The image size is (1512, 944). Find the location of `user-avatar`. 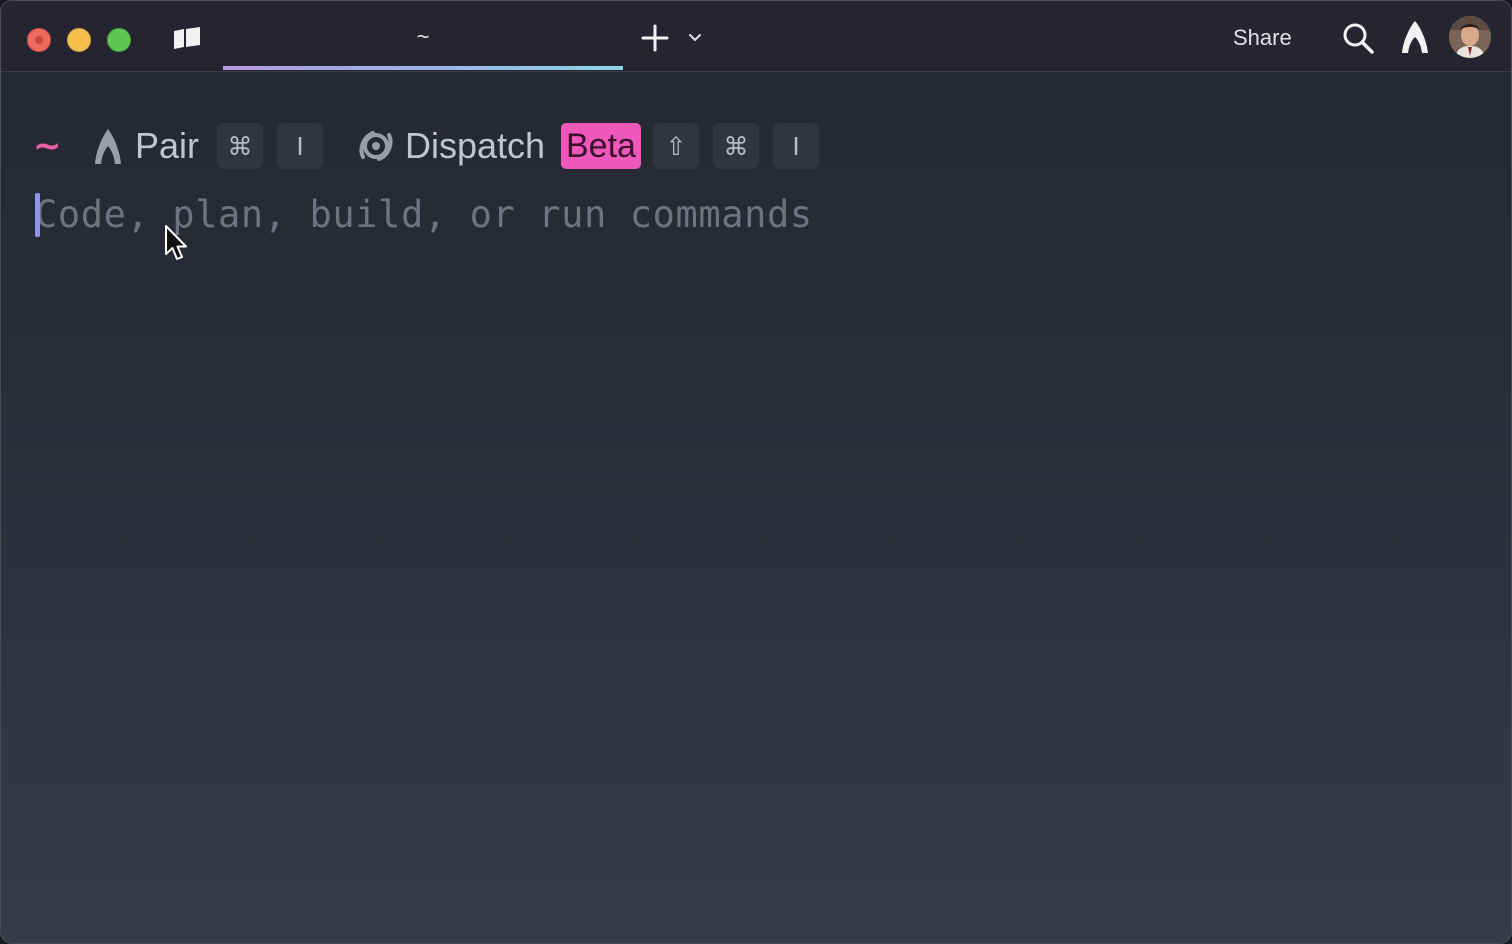

user-avatar is located at coordinates (1470, 37).